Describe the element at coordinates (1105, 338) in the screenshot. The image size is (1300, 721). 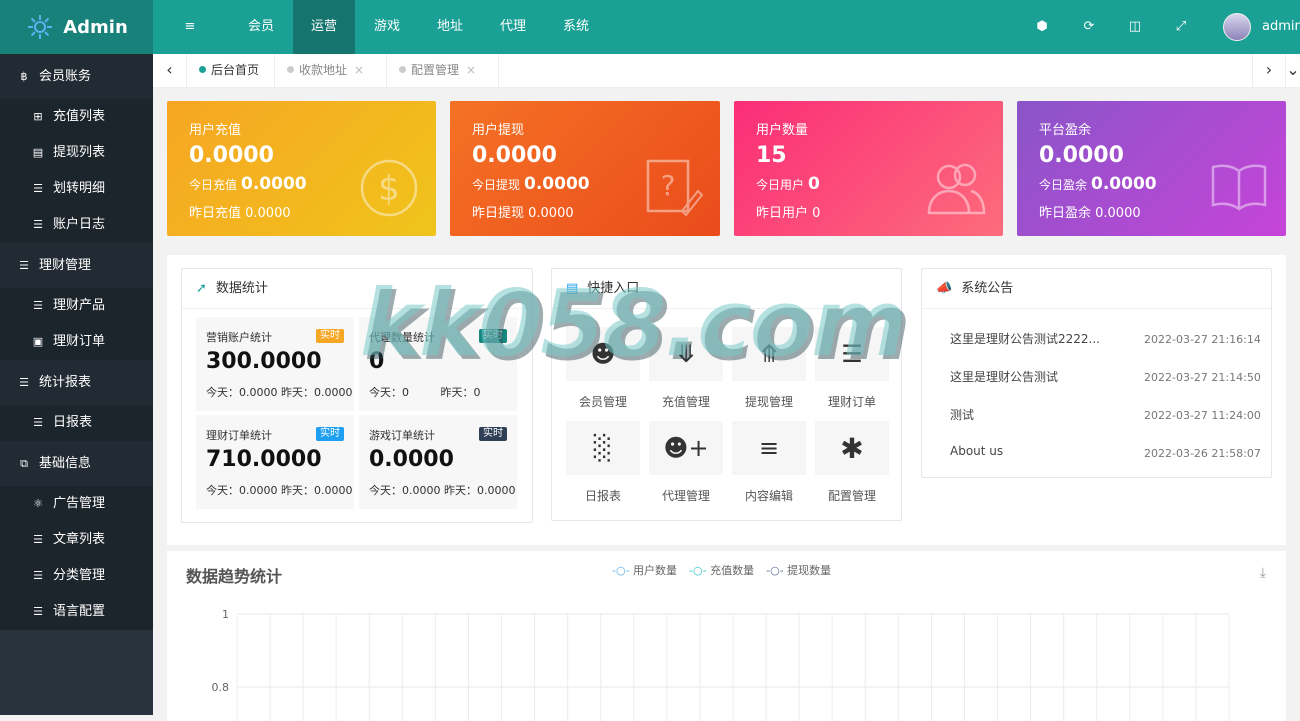
I see `notice-item: 这里是理财公告测试2222... 2022-03-27 21:16:14` at that location.